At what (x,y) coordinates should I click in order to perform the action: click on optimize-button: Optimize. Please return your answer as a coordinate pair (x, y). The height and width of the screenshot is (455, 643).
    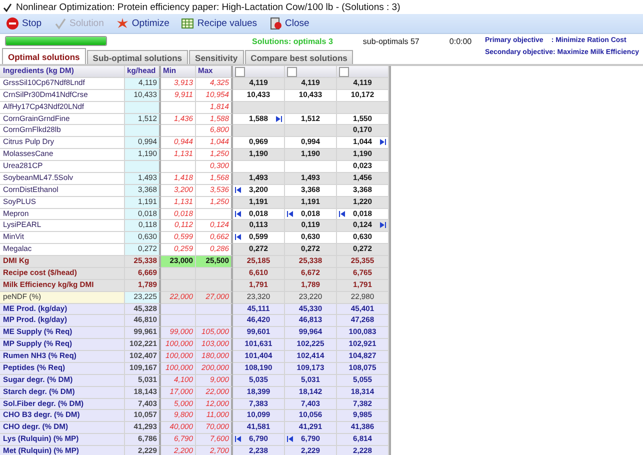
    Looking at the image, I should click on (142, 23).